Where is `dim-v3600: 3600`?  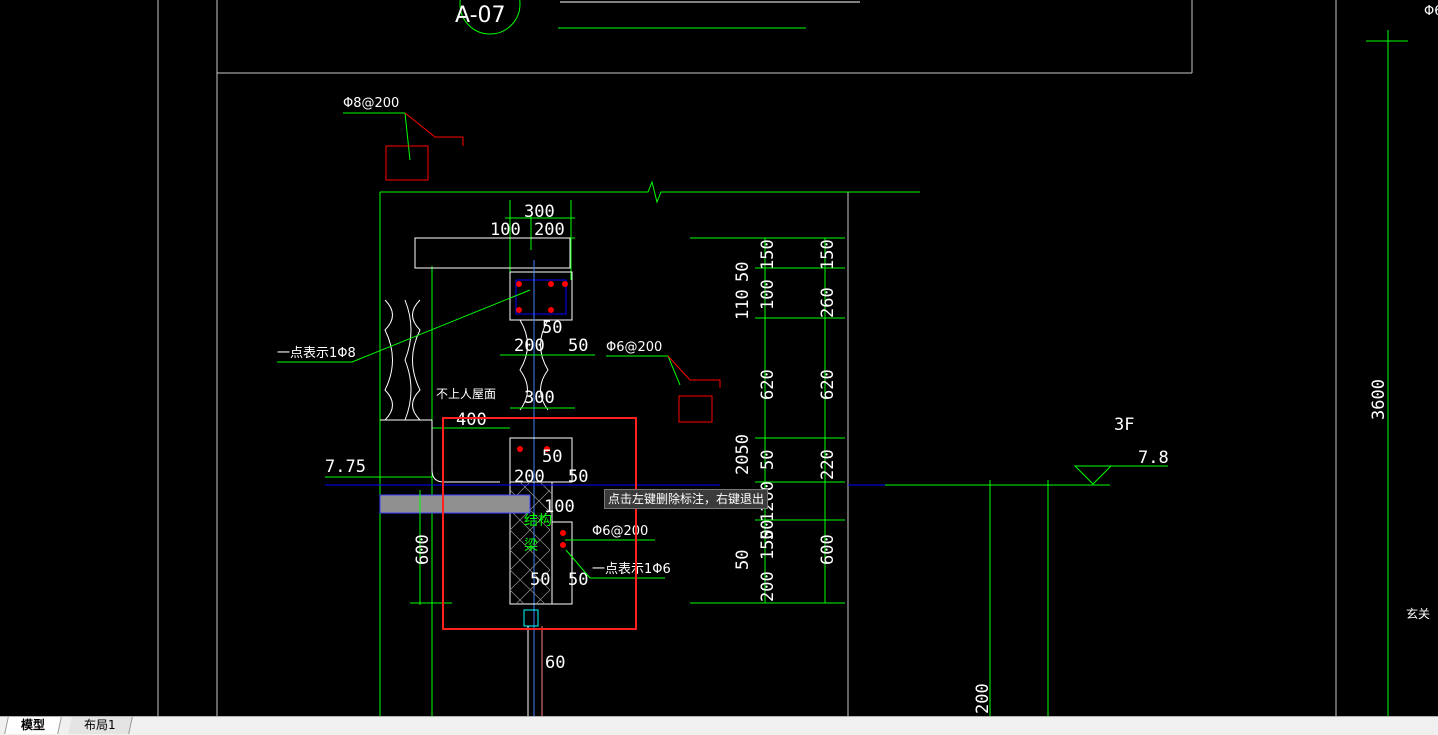
dim-v3600: 3600 is located at coordinates (1379, 399).